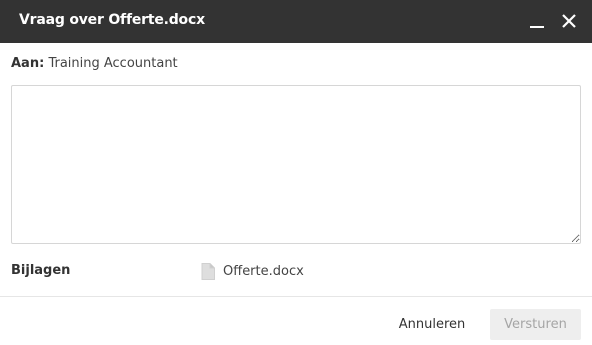 The image size is (592, 345). I want to click on close-icon, so click(569, 21).